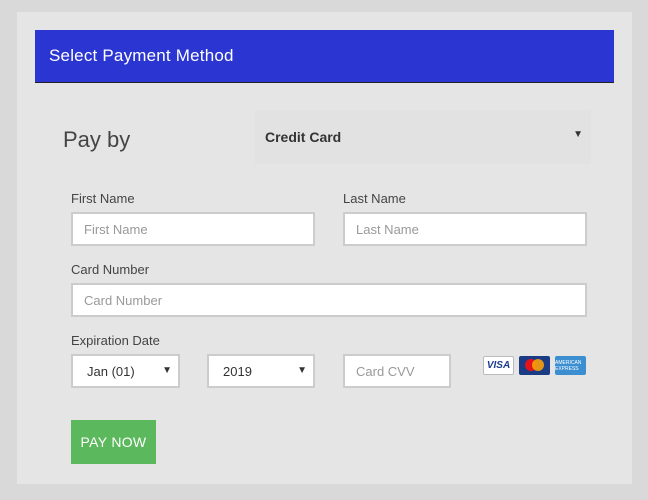 Image resolution: width=648 pixels, height=500 pixels. I want to click on expiration-month-value: Jan (01), so click(111, 371).